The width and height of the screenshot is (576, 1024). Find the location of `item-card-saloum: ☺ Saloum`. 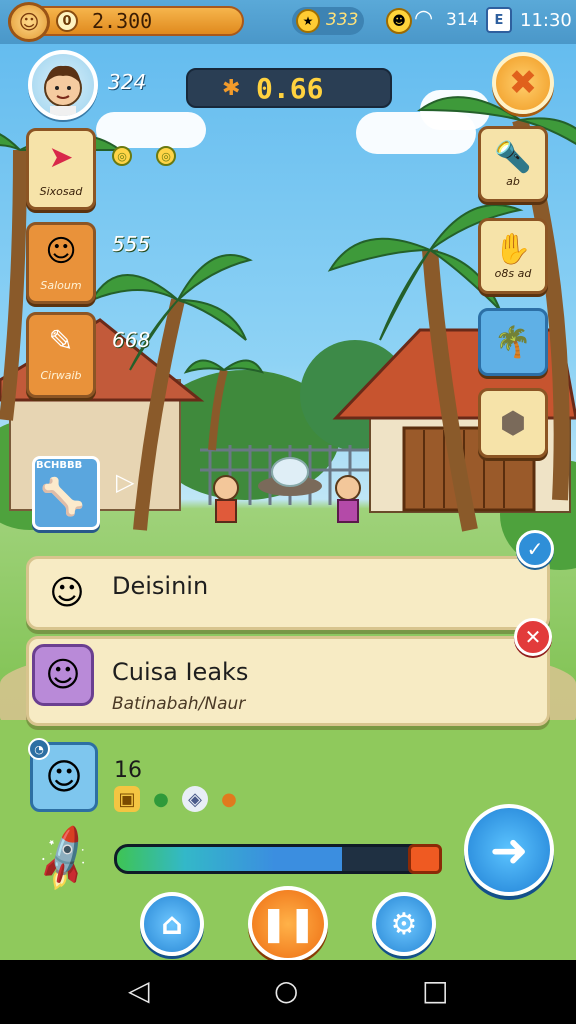

item-card-saloum: ☺ Saloum is located at coordinates (61, 263).